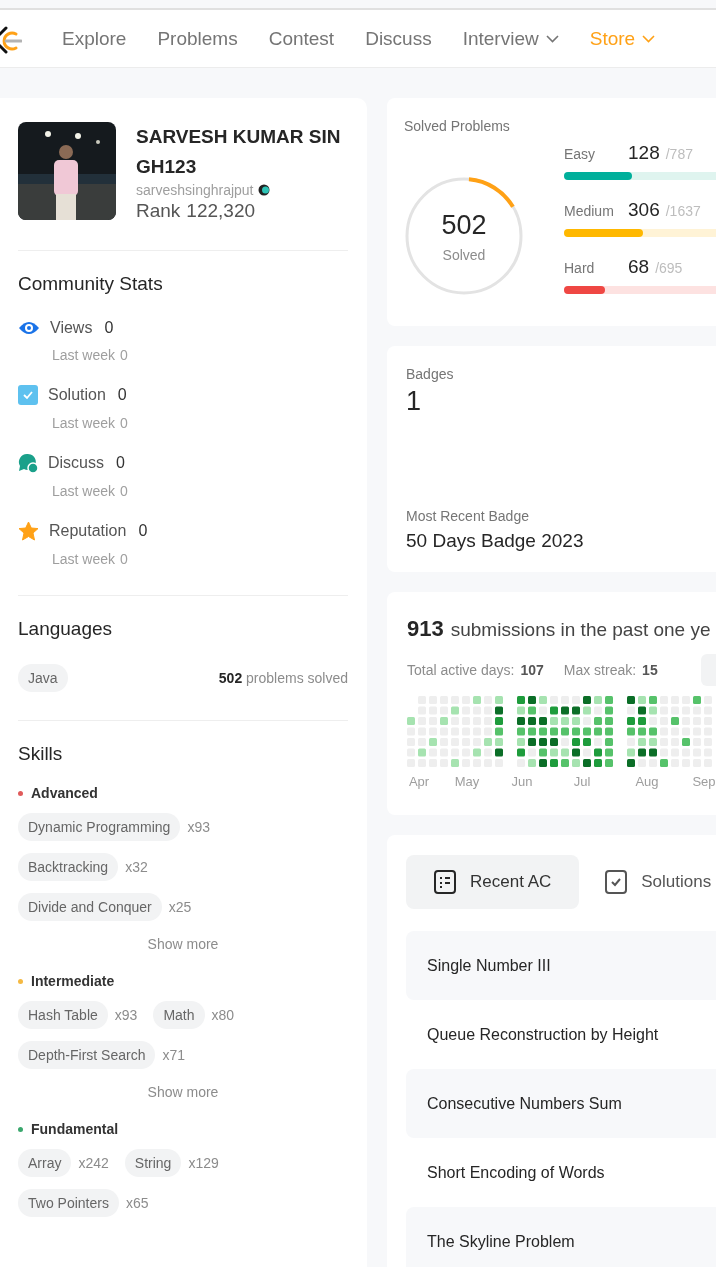  Describe the element at coordinates (263, 190) in the screenshot. I see `badge-icon` at that location.